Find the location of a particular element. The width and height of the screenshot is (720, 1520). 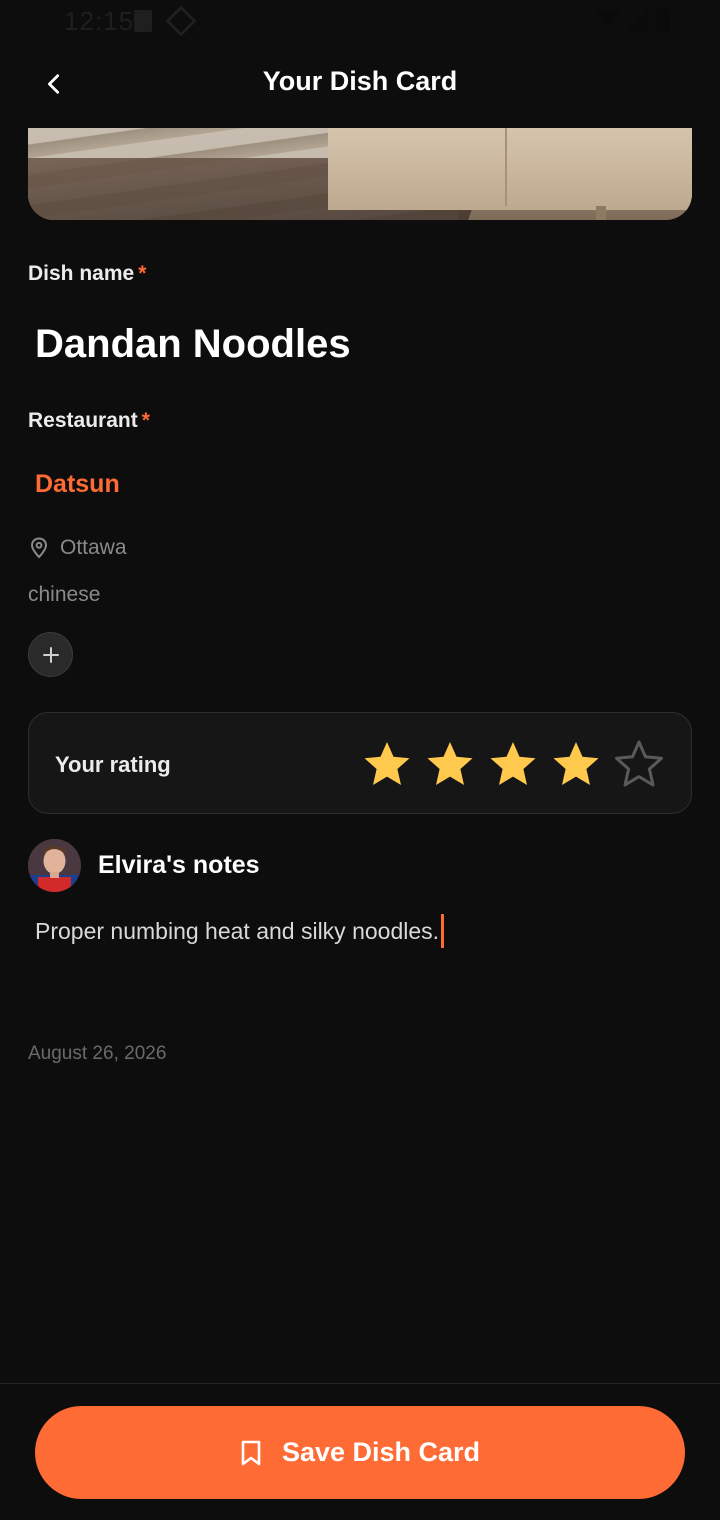

restaurant-location: Ottawa is located at coordinates (78, 548).